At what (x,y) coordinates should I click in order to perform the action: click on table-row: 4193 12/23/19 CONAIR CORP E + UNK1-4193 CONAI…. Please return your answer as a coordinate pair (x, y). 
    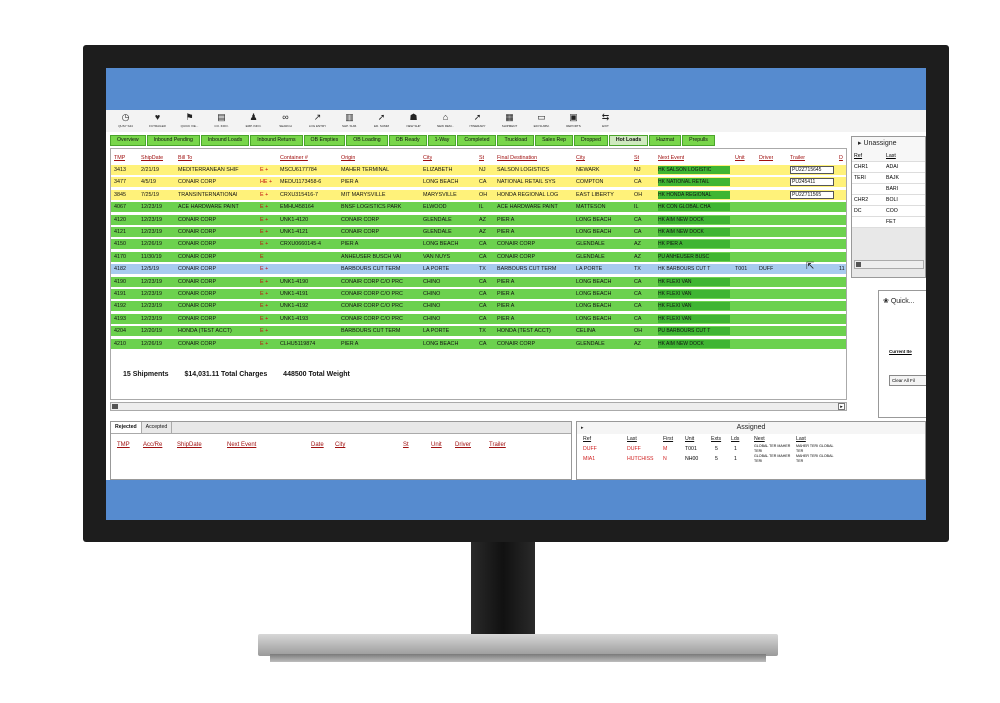
    Looking at the image, I should click on (478, 318).